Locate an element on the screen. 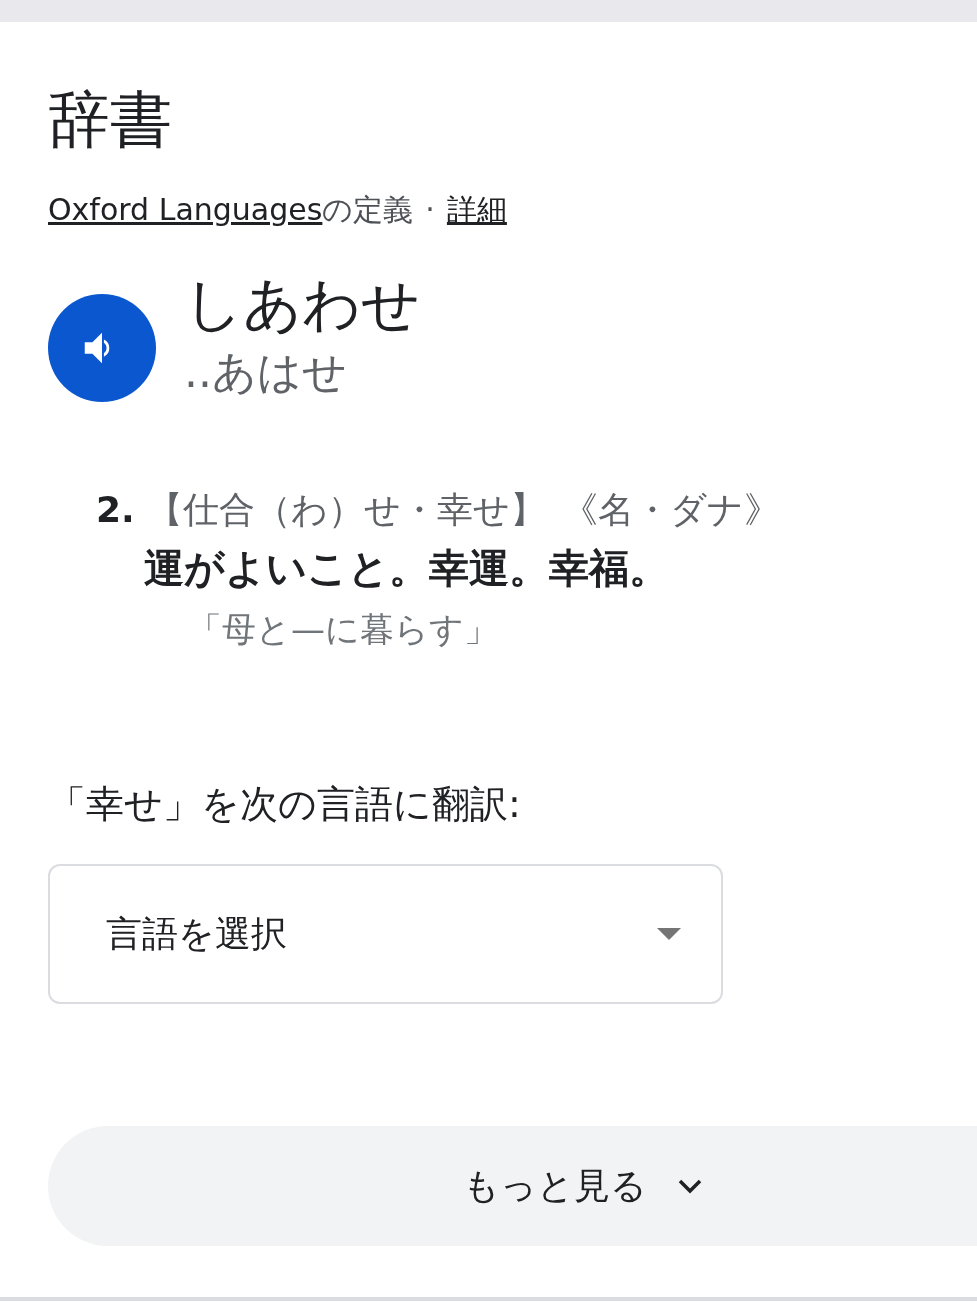 Image resolution: width=977 pixels, height=1302 pixels. caret-icon is located at coordinates (669, 934).